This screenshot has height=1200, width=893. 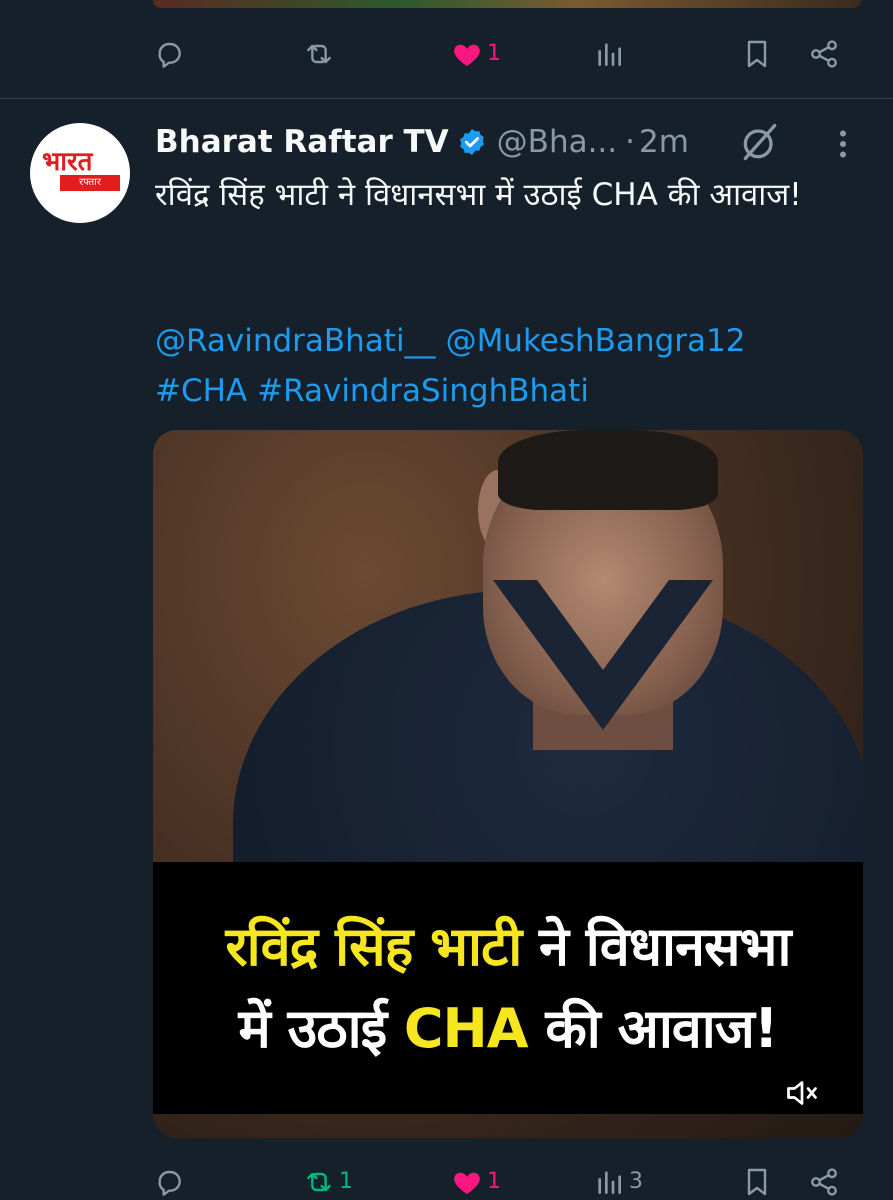 I want to click on caption-text: ने विधानसभा, so click(x=656, y=946).